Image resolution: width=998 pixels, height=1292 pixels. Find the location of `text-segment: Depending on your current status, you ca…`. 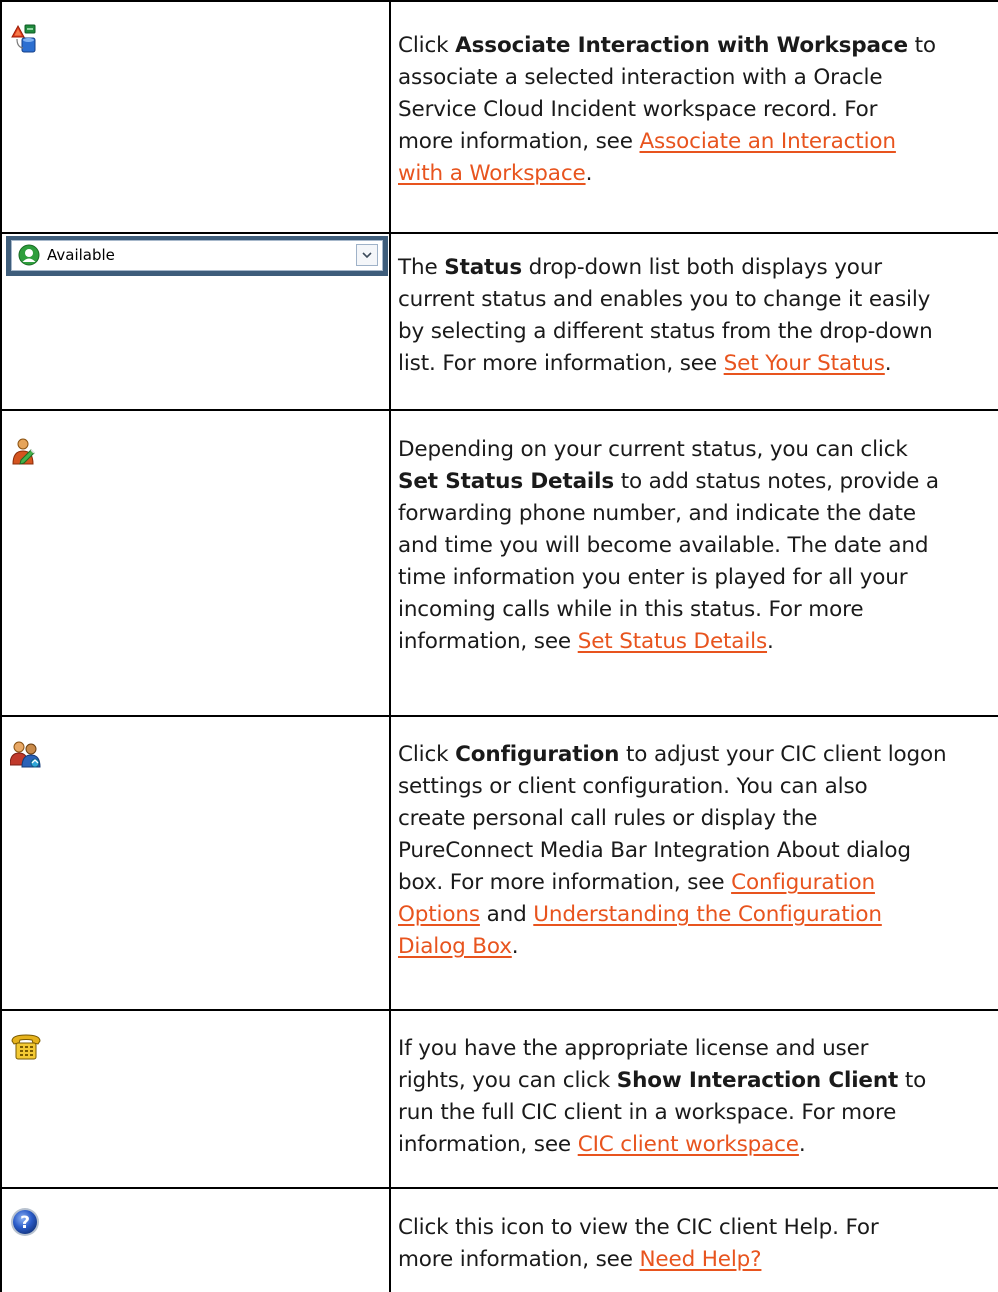

text-segment: Depending on your current status, you ca… is located at coordinates (653, 449).